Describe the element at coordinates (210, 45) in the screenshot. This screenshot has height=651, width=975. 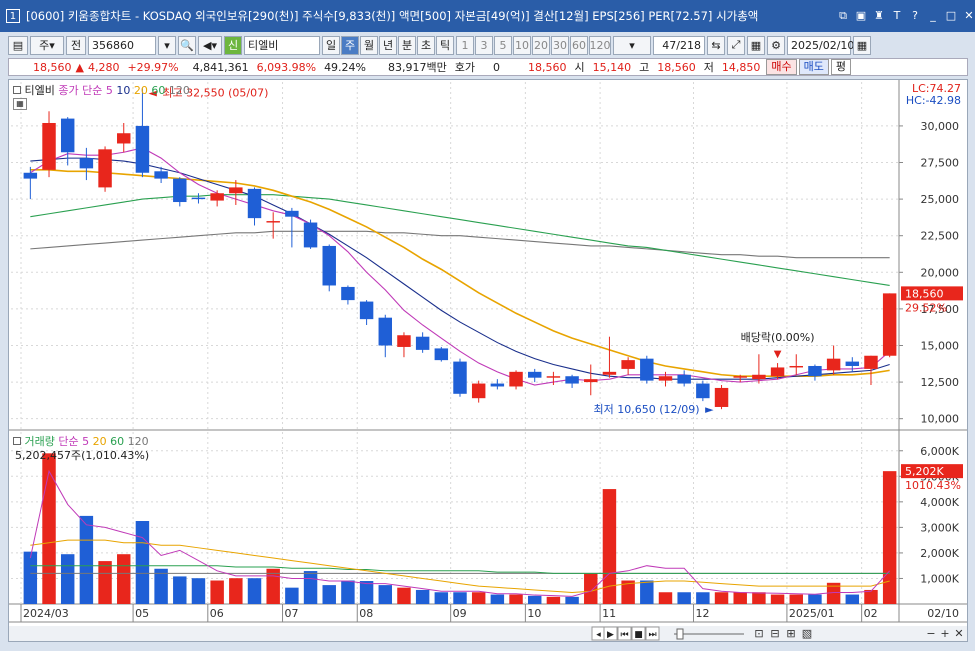
I see `sound-icon: ◀▾` at that location.